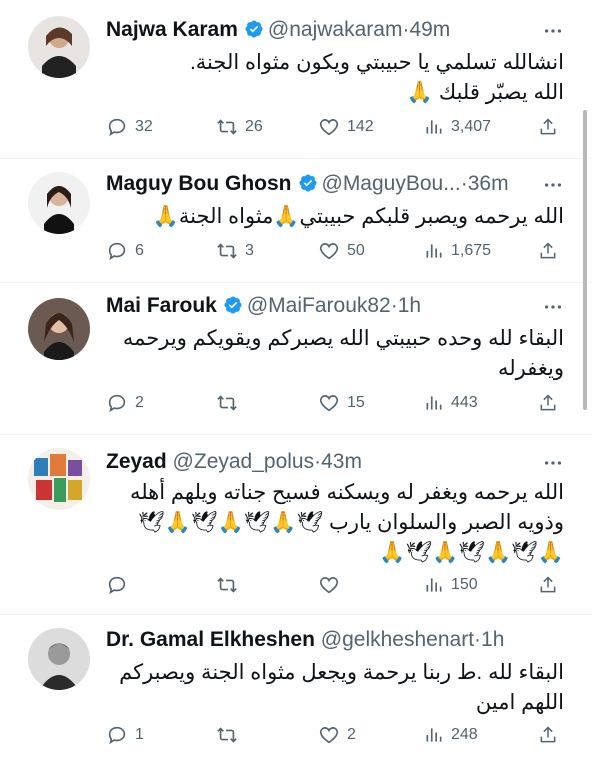 The height and width of the screenshot is (777, 592). I want to click on handle: @najwakaram, so click(335, 29).